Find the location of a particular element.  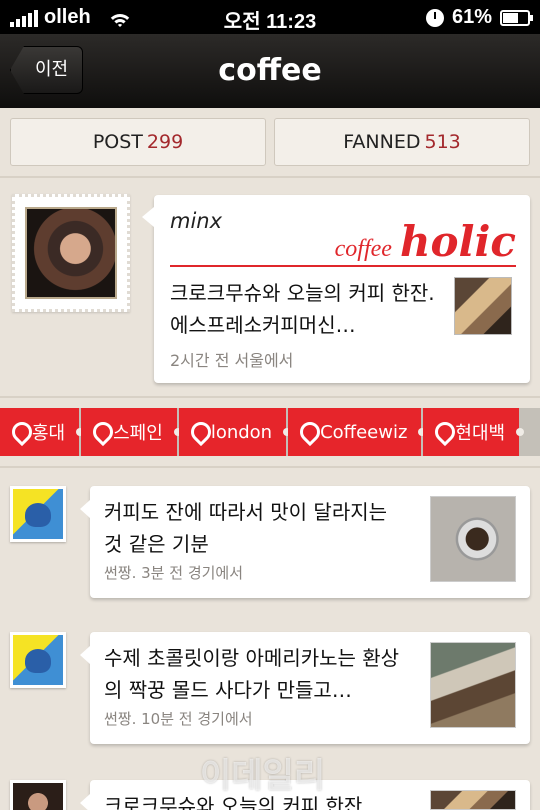

featured-post-thumbnail is located at coordinates (483, 306).